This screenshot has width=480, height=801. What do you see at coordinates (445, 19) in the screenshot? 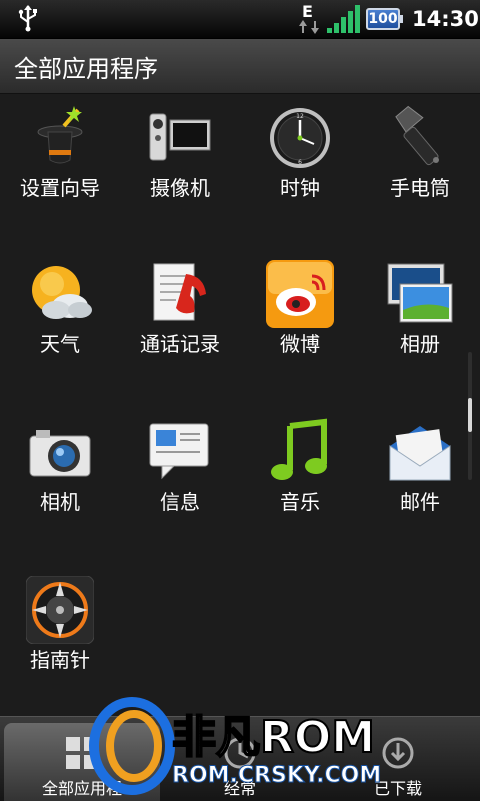
I see `status-clock: 14:30` at bounding box center [445, 19].